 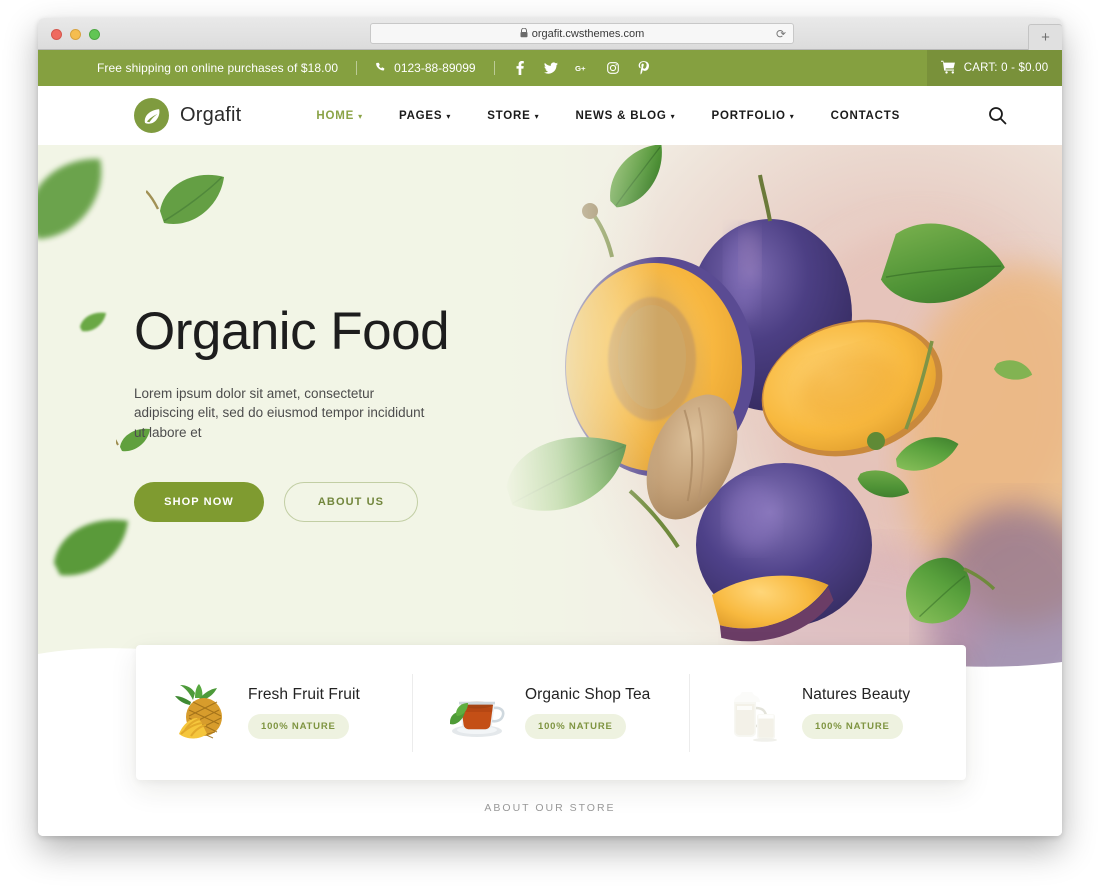 I want to click on nav-item-news-blog-label: NEWS & BLOG, so click(x=621, y=115).